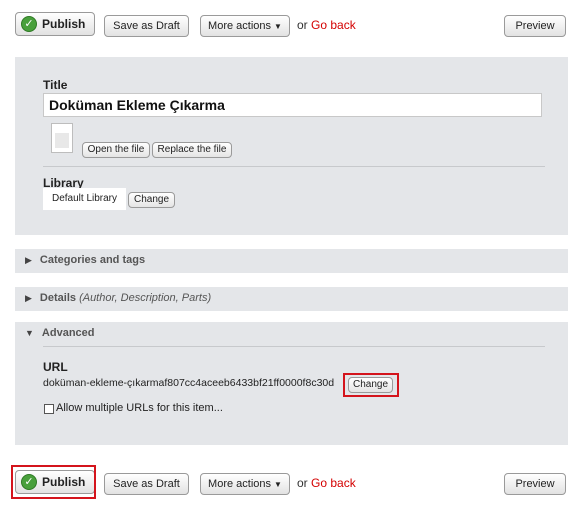 This screenshot has height=507, width=580. I want to click on advanced-label: Advanced, so click(68, 333).